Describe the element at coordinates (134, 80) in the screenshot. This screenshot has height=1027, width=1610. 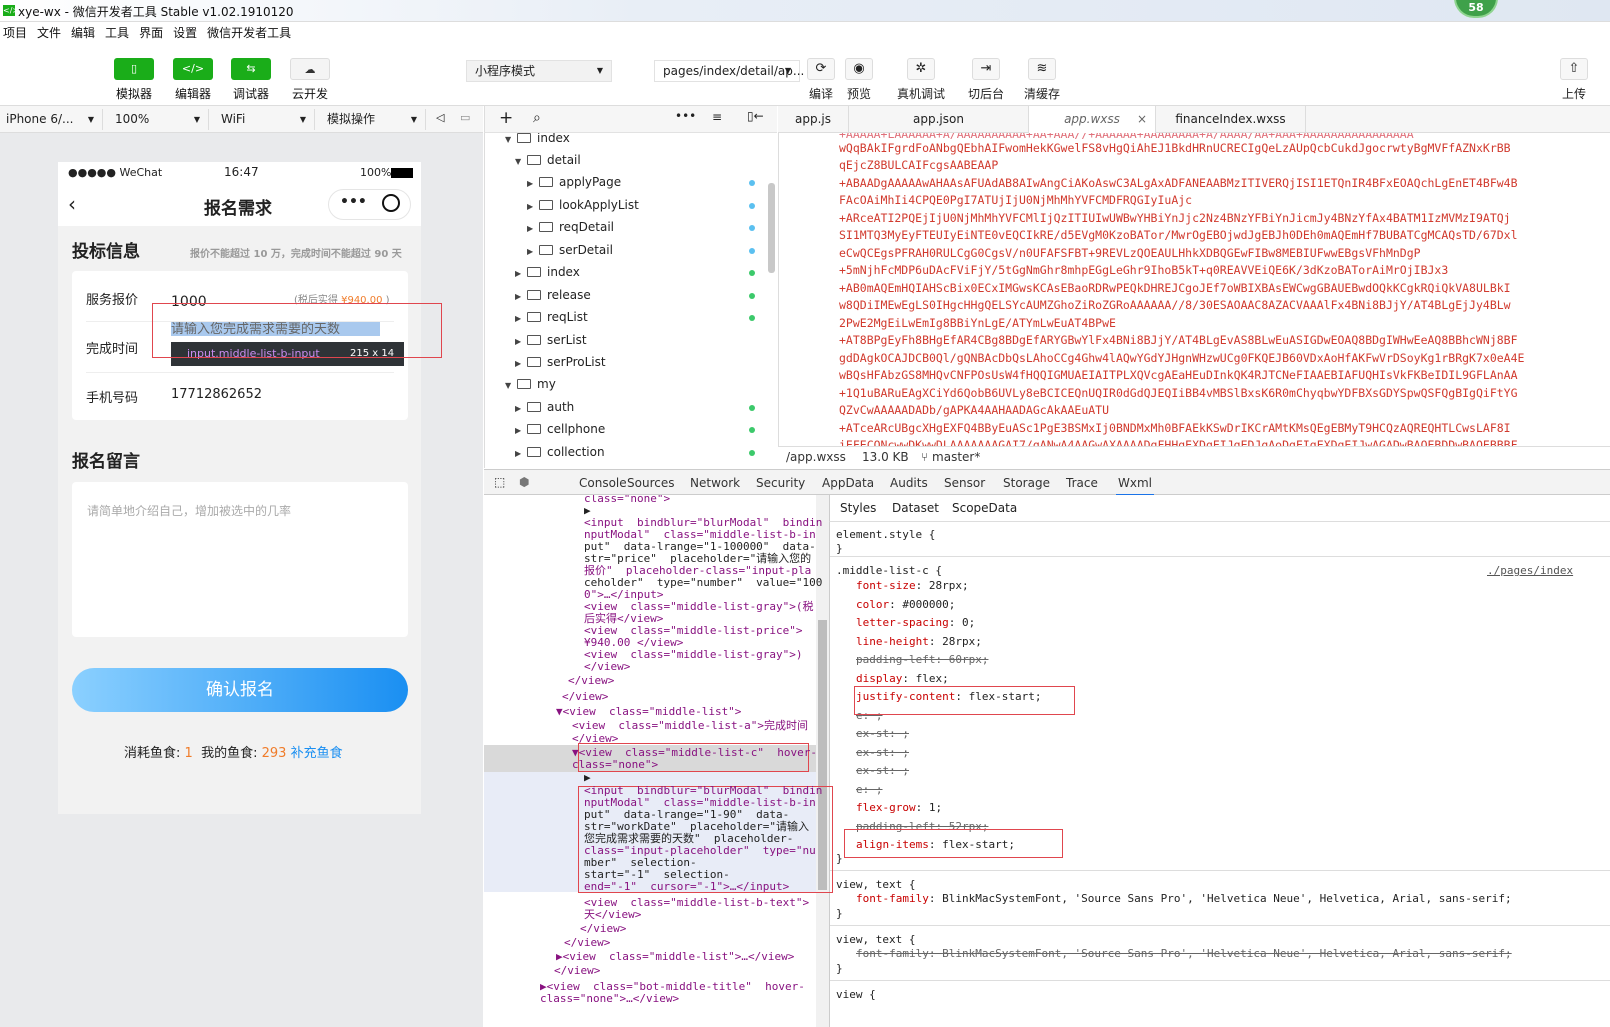
I see `simulator-button: ▯ 模拟器` at that location.